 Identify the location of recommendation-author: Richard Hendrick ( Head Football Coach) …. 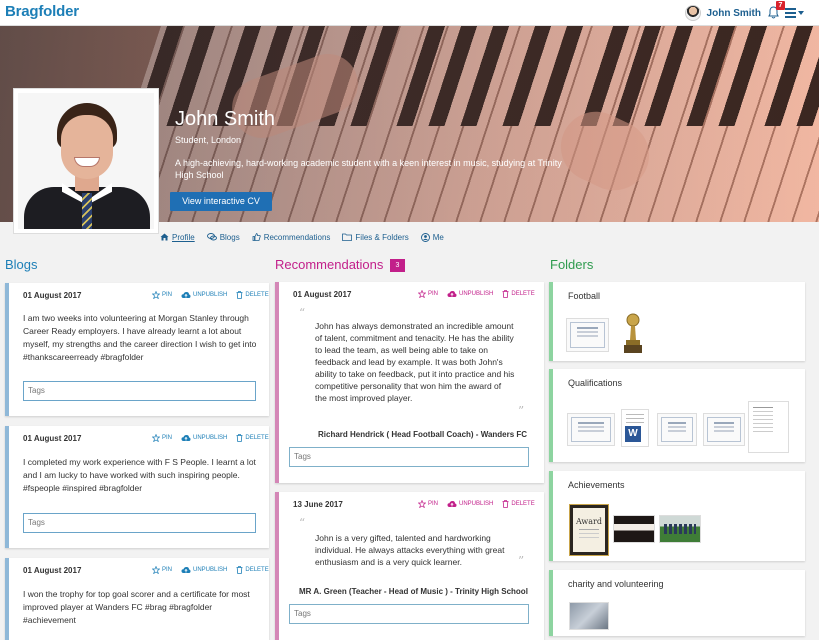
(423, 434).